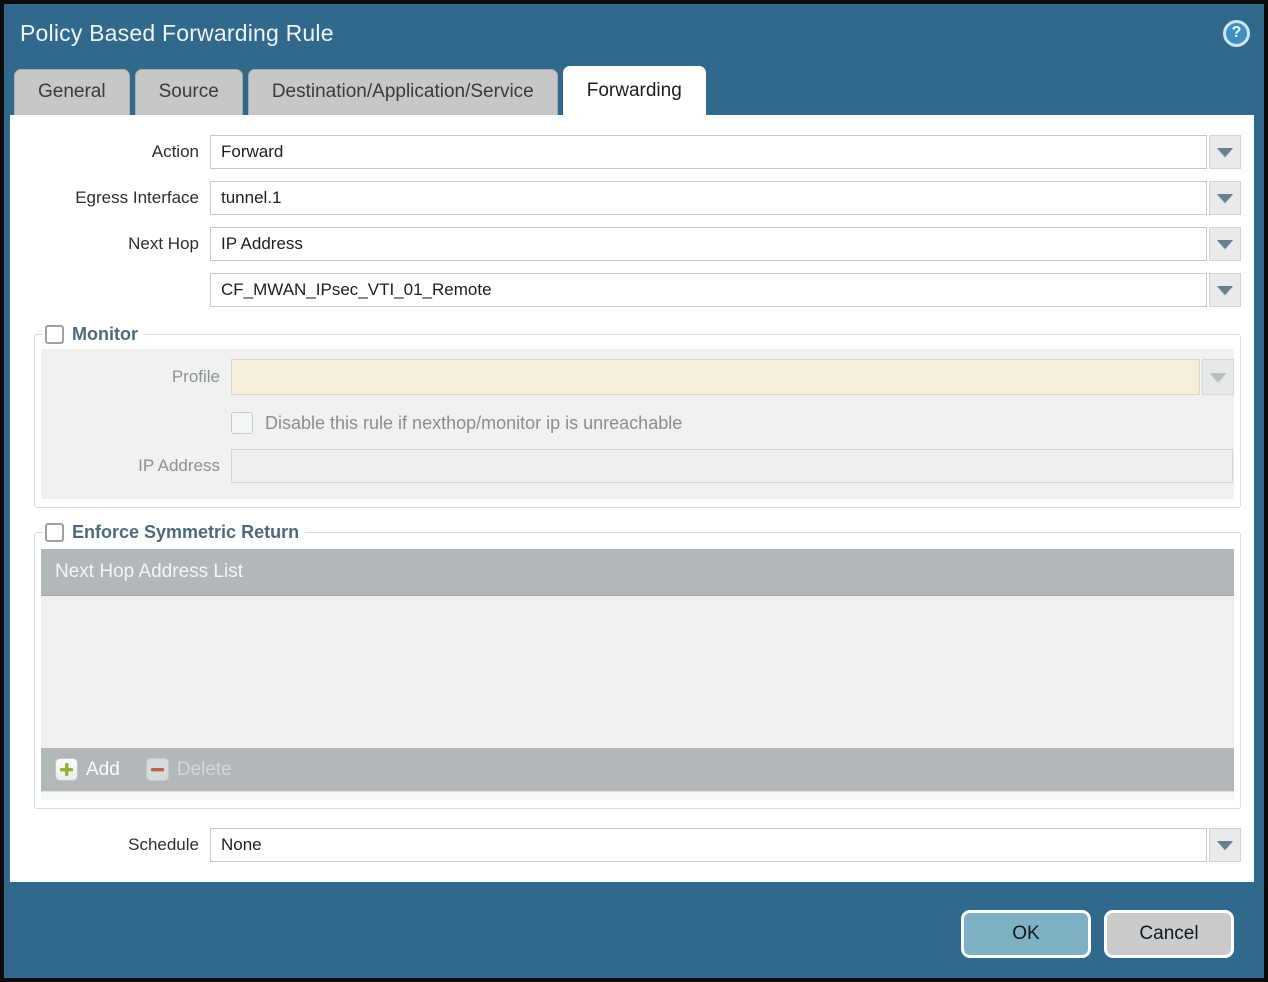 The image size is (1268, 982). Describe the element at coordinates (634, 920) in the screenshot. I see `dialog-footer: OK Cancel` at that location.